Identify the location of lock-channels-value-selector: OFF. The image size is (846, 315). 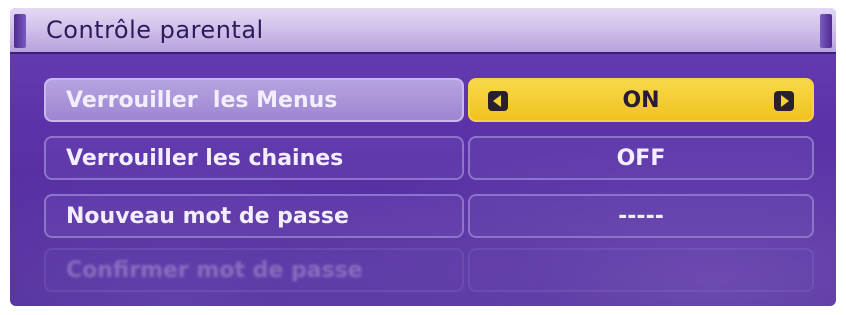
(641, 158).